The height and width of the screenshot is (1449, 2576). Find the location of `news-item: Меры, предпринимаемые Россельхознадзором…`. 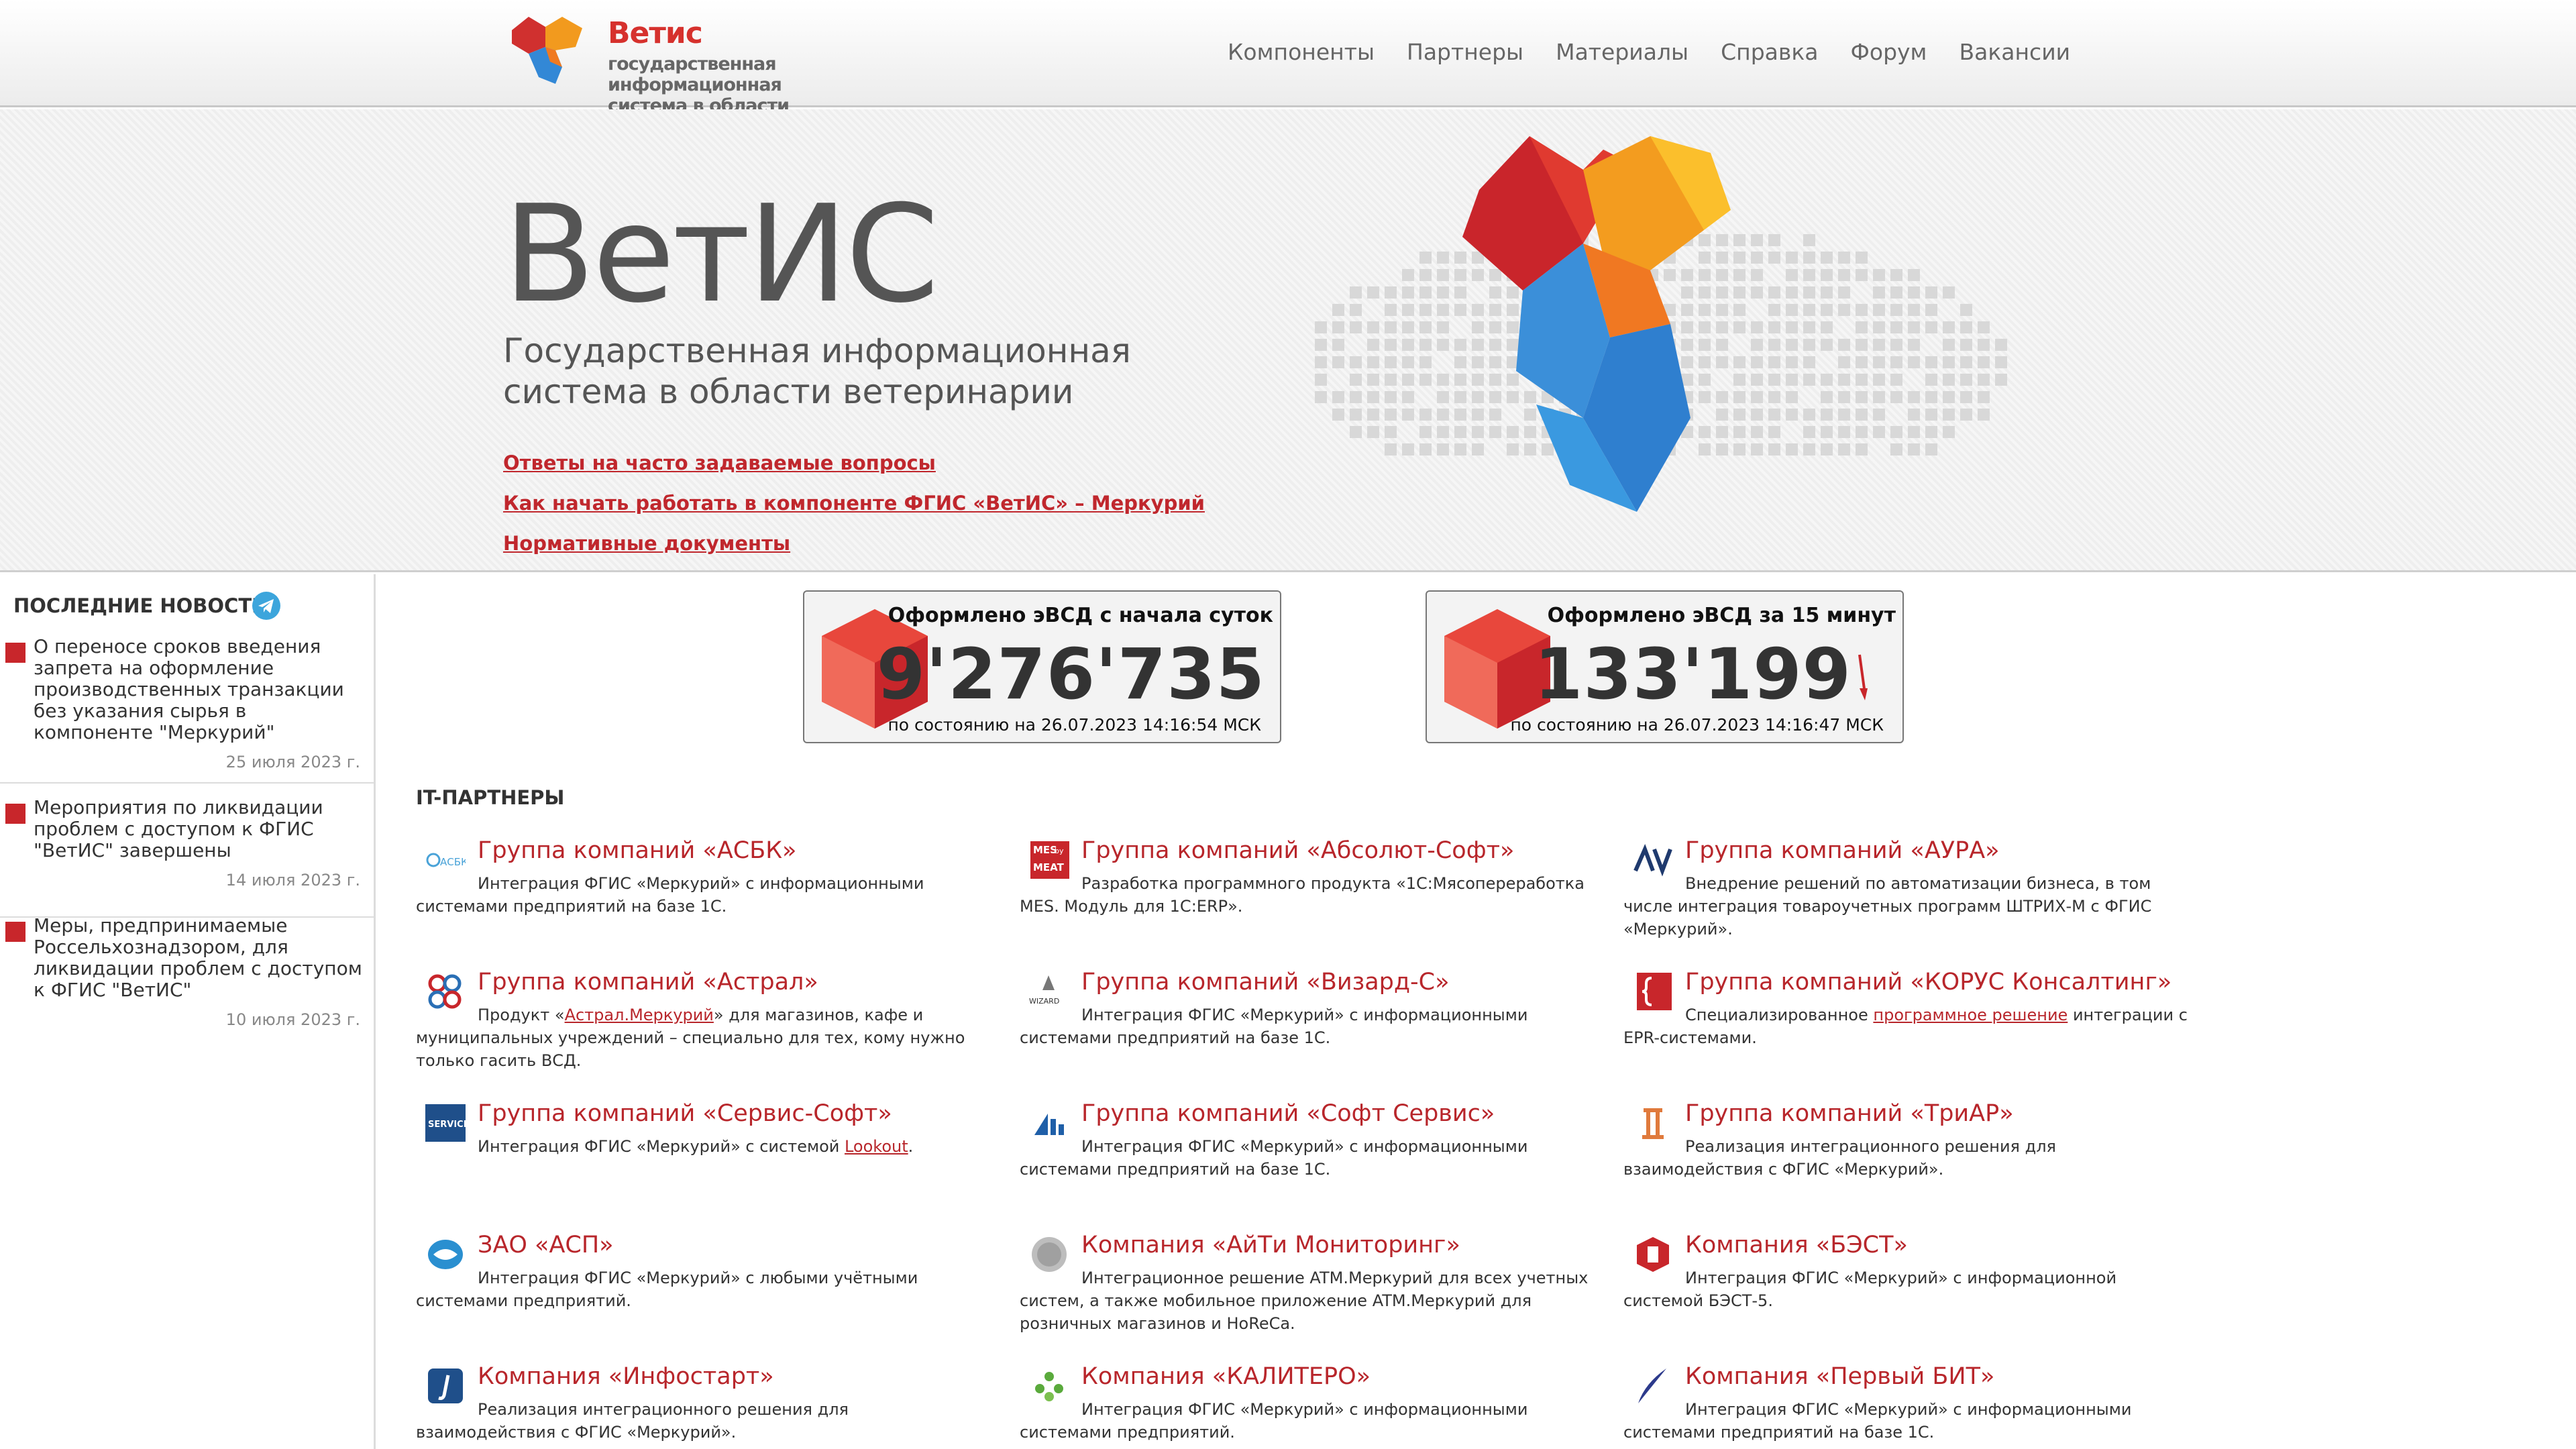

news-item: Меры, предпринимаемые Россельхознадзором… is located at coordinates (187, 972).